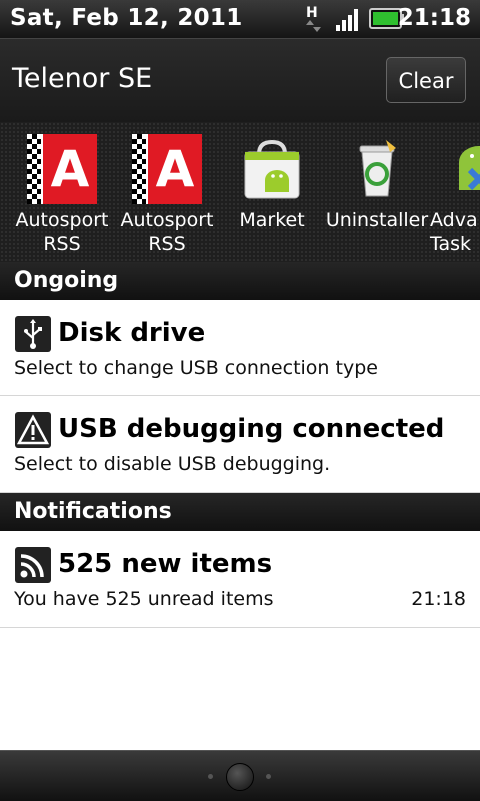 The image size is (480, 801). I want to click on notification-drawer-handle, so click(240, 775).